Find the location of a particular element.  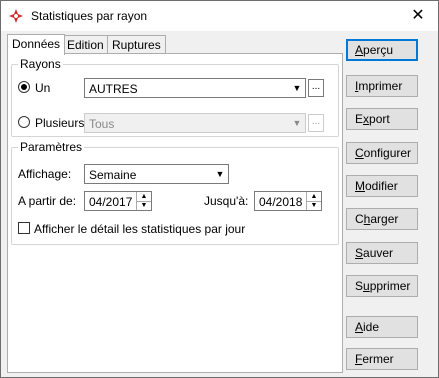

jusqua-spinner: 04/2018 ▲ ▼ is located at coordinates (288, 201).